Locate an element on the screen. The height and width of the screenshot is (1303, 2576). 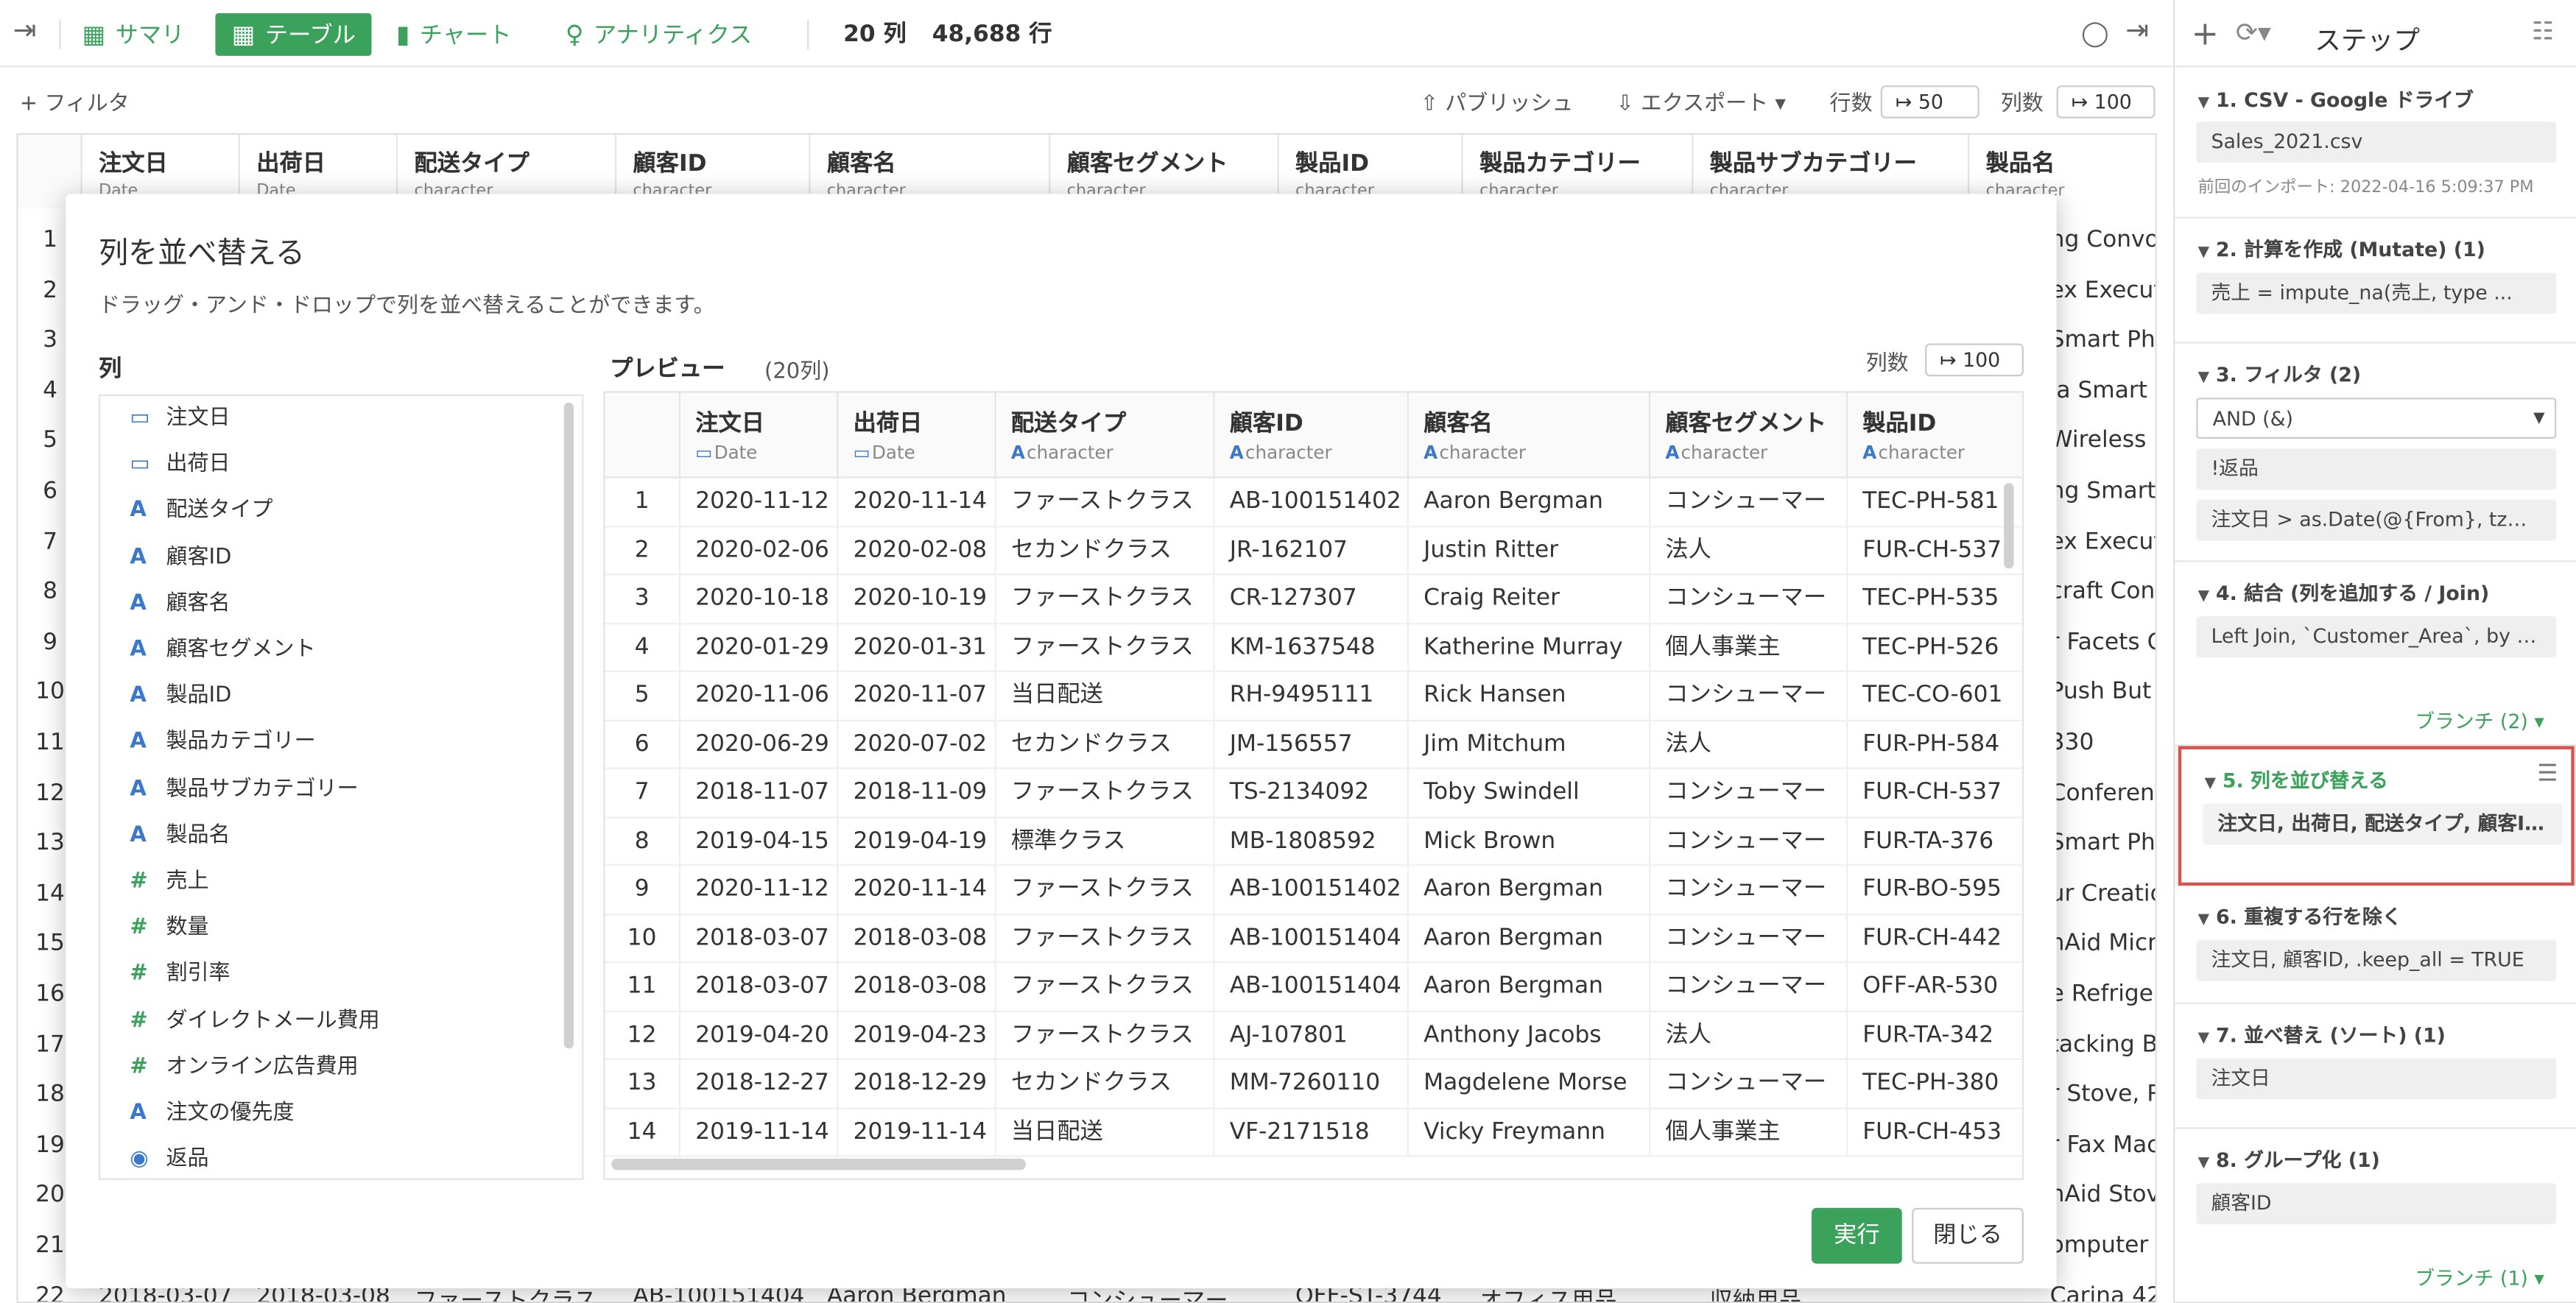
column-list-item: A 製品名 is located at coordinates (180, 835).